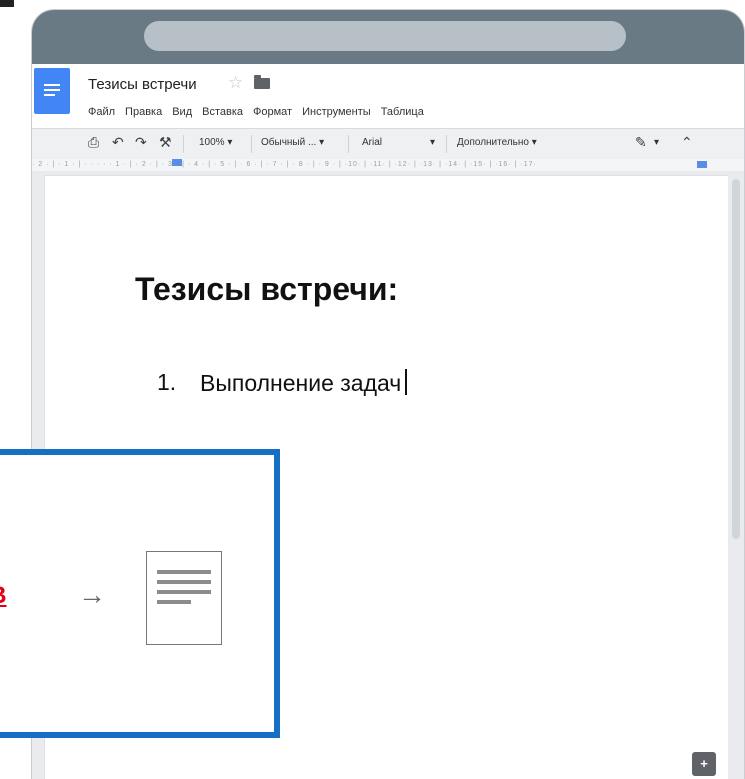 The height and width of the screenshot is (779, 745). What do you see at coordinates (402, 112) in the screenshot?
I see `menu-table: Таблица` at bounding box center [402, 112].